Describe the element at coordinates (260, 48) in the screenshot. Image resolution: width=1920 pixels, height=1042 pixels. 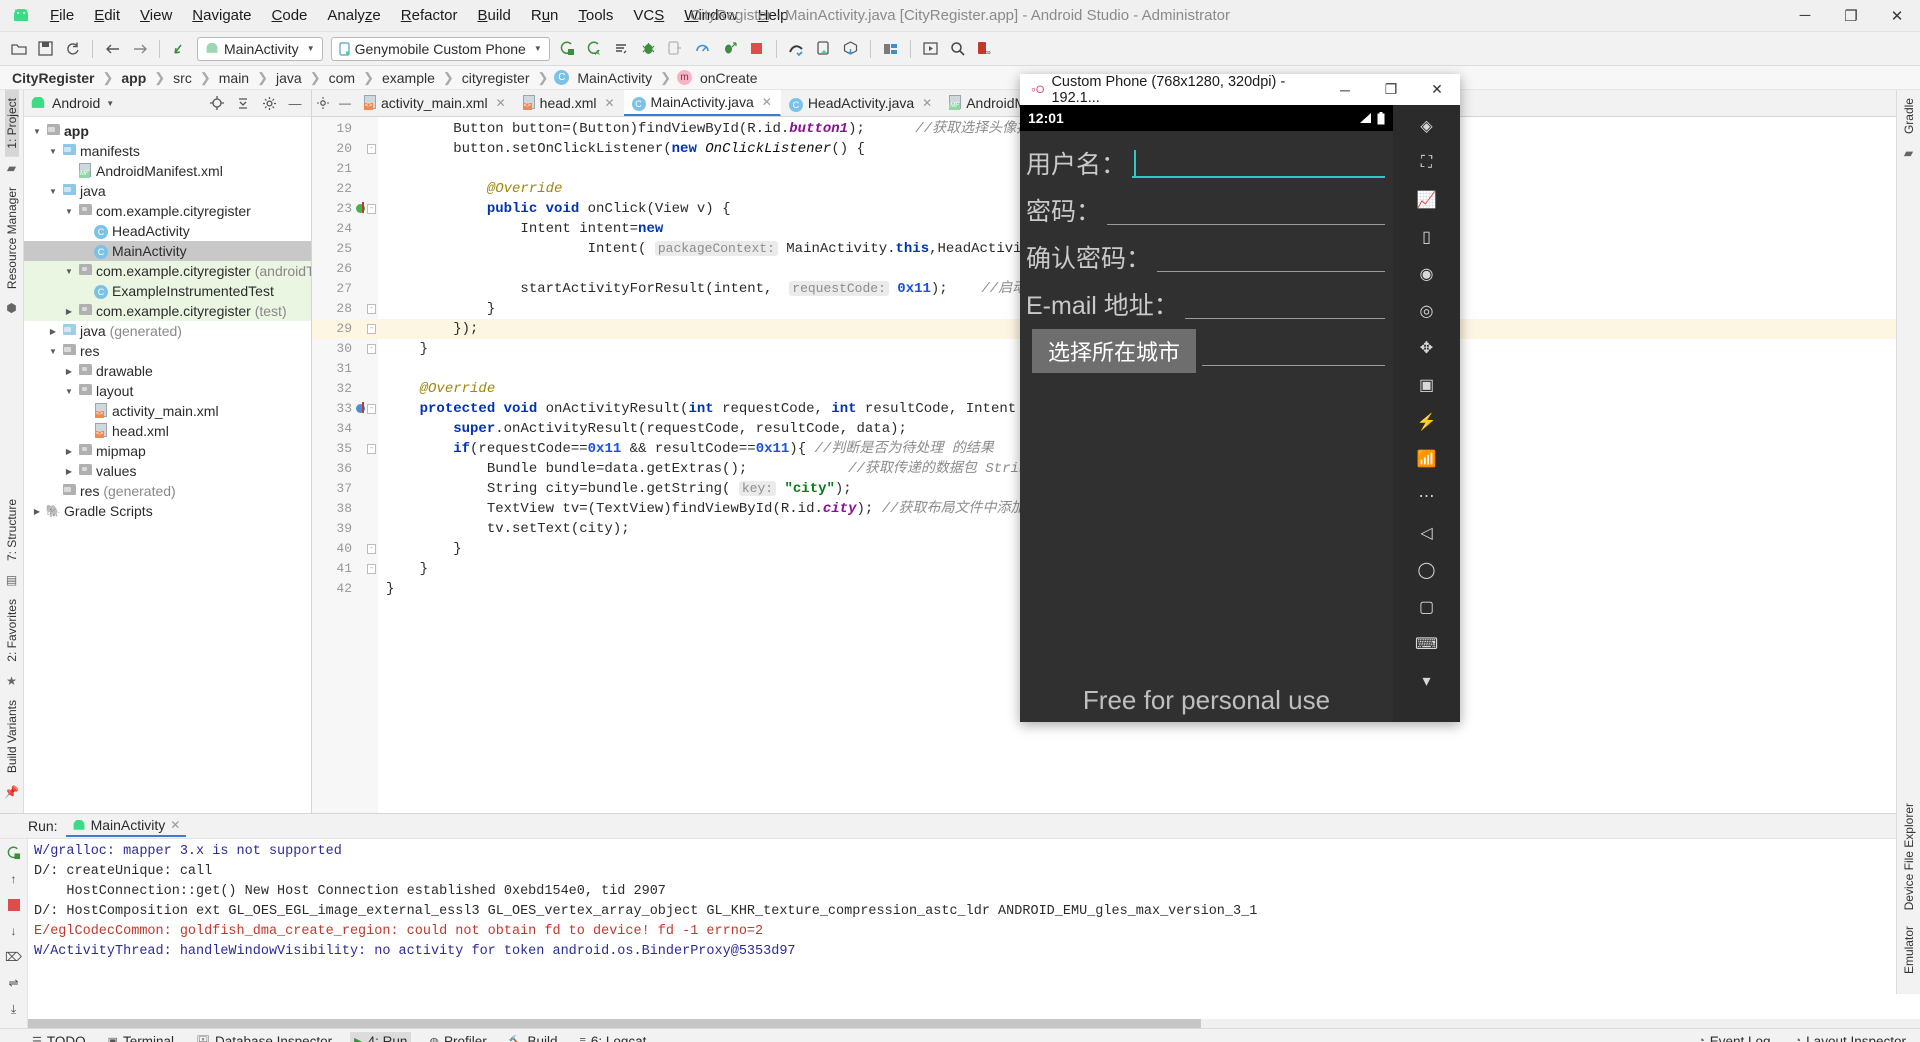
I see `run-configuration-selector: MainActivity ▼` at that location.